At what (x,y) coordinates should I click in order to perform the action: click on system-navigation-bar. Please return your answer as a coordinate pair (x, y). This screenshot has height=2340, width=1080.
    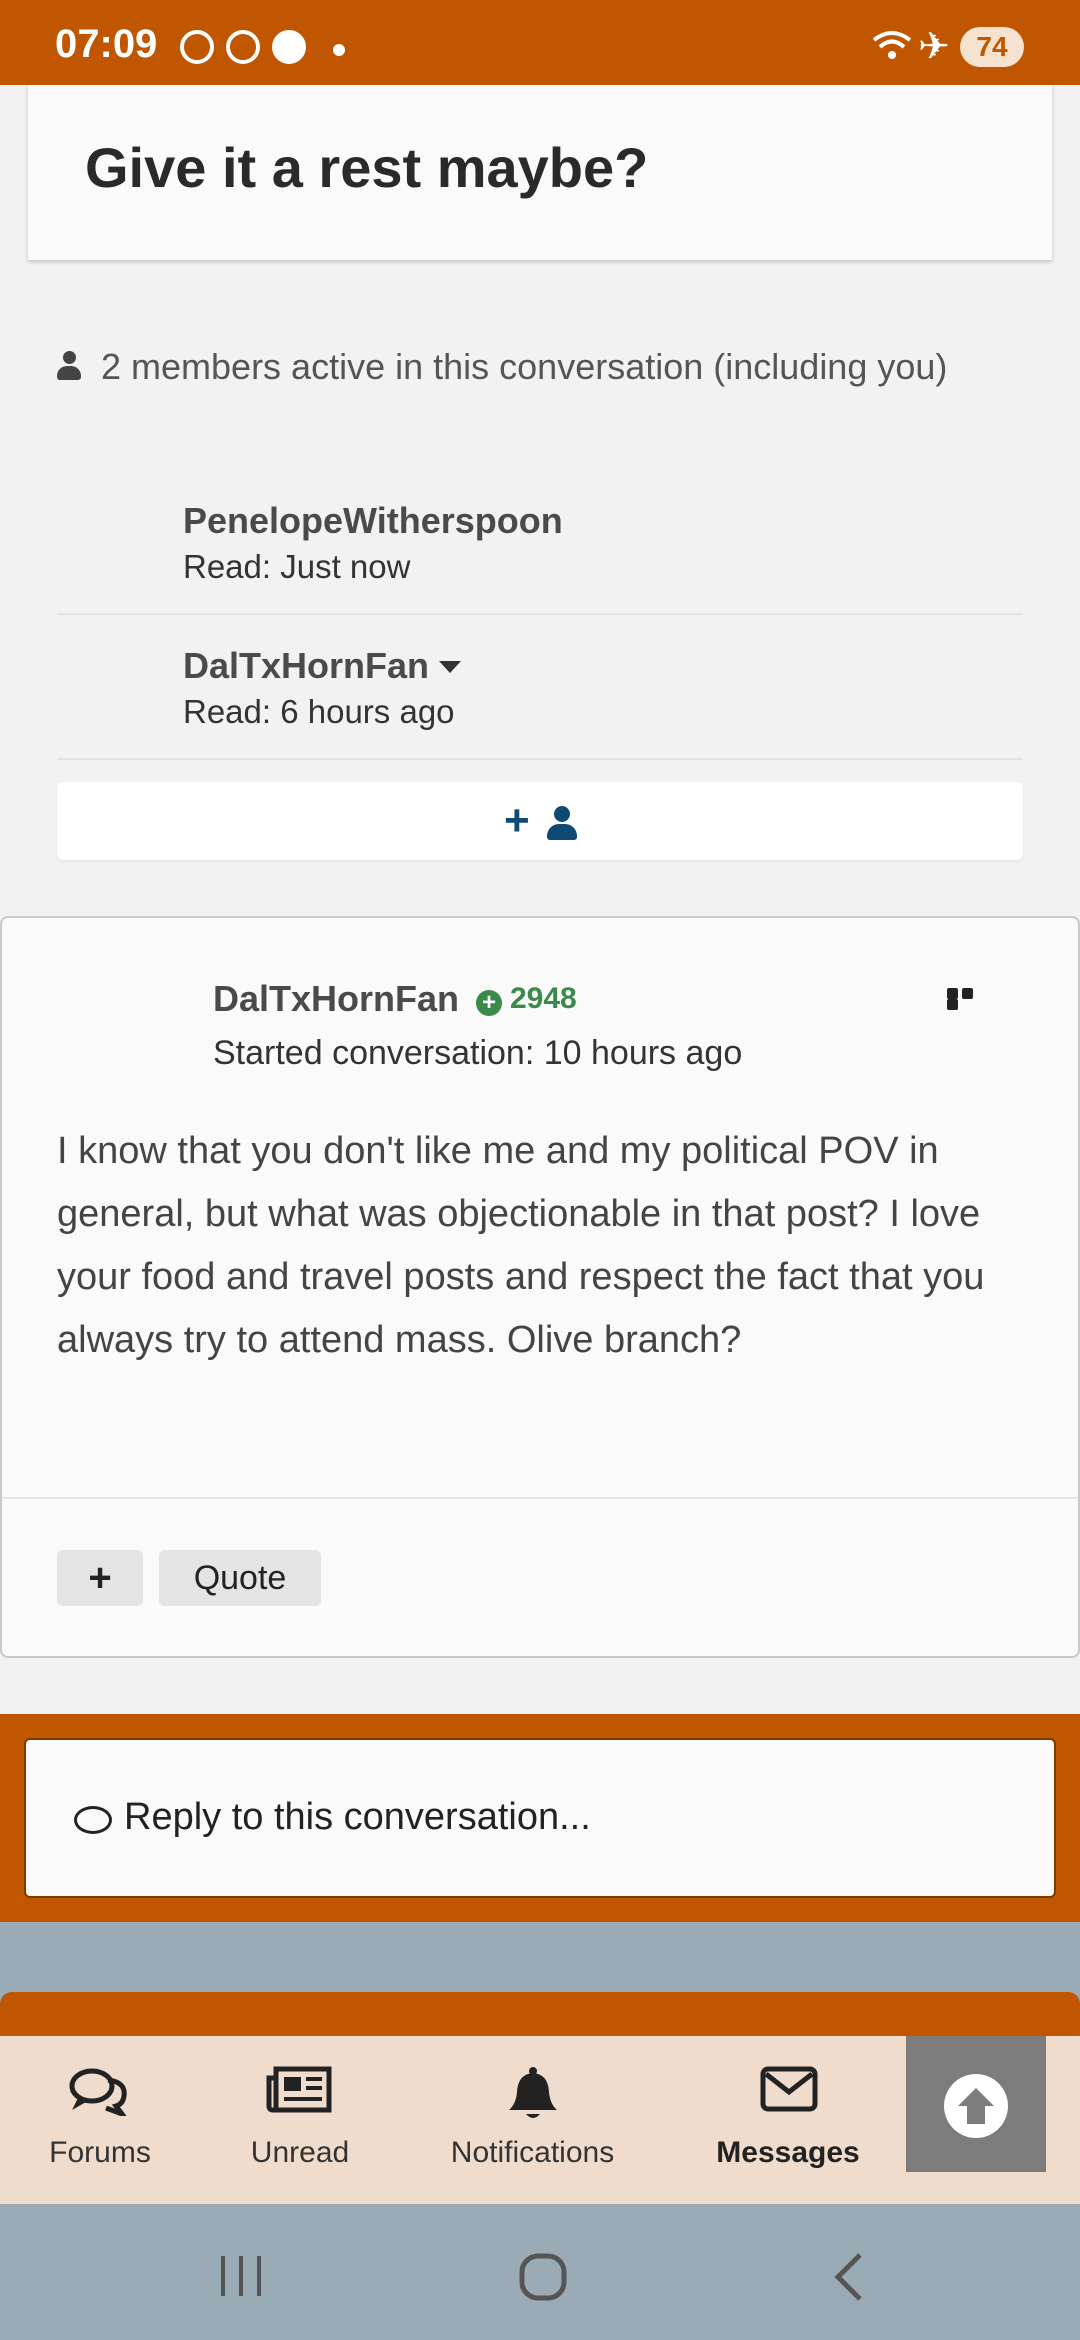
    Looking at the image, I should click on (540, 2272).